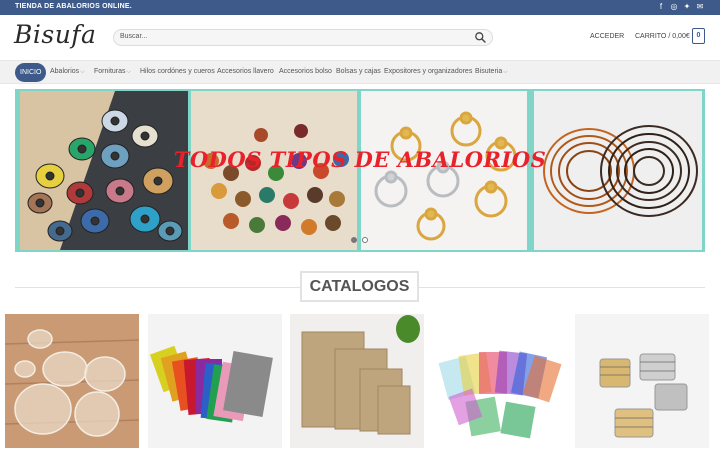 This screenshot has height=450, width=720. I want to click on login-link: ACCEDER, so click(607, 36).